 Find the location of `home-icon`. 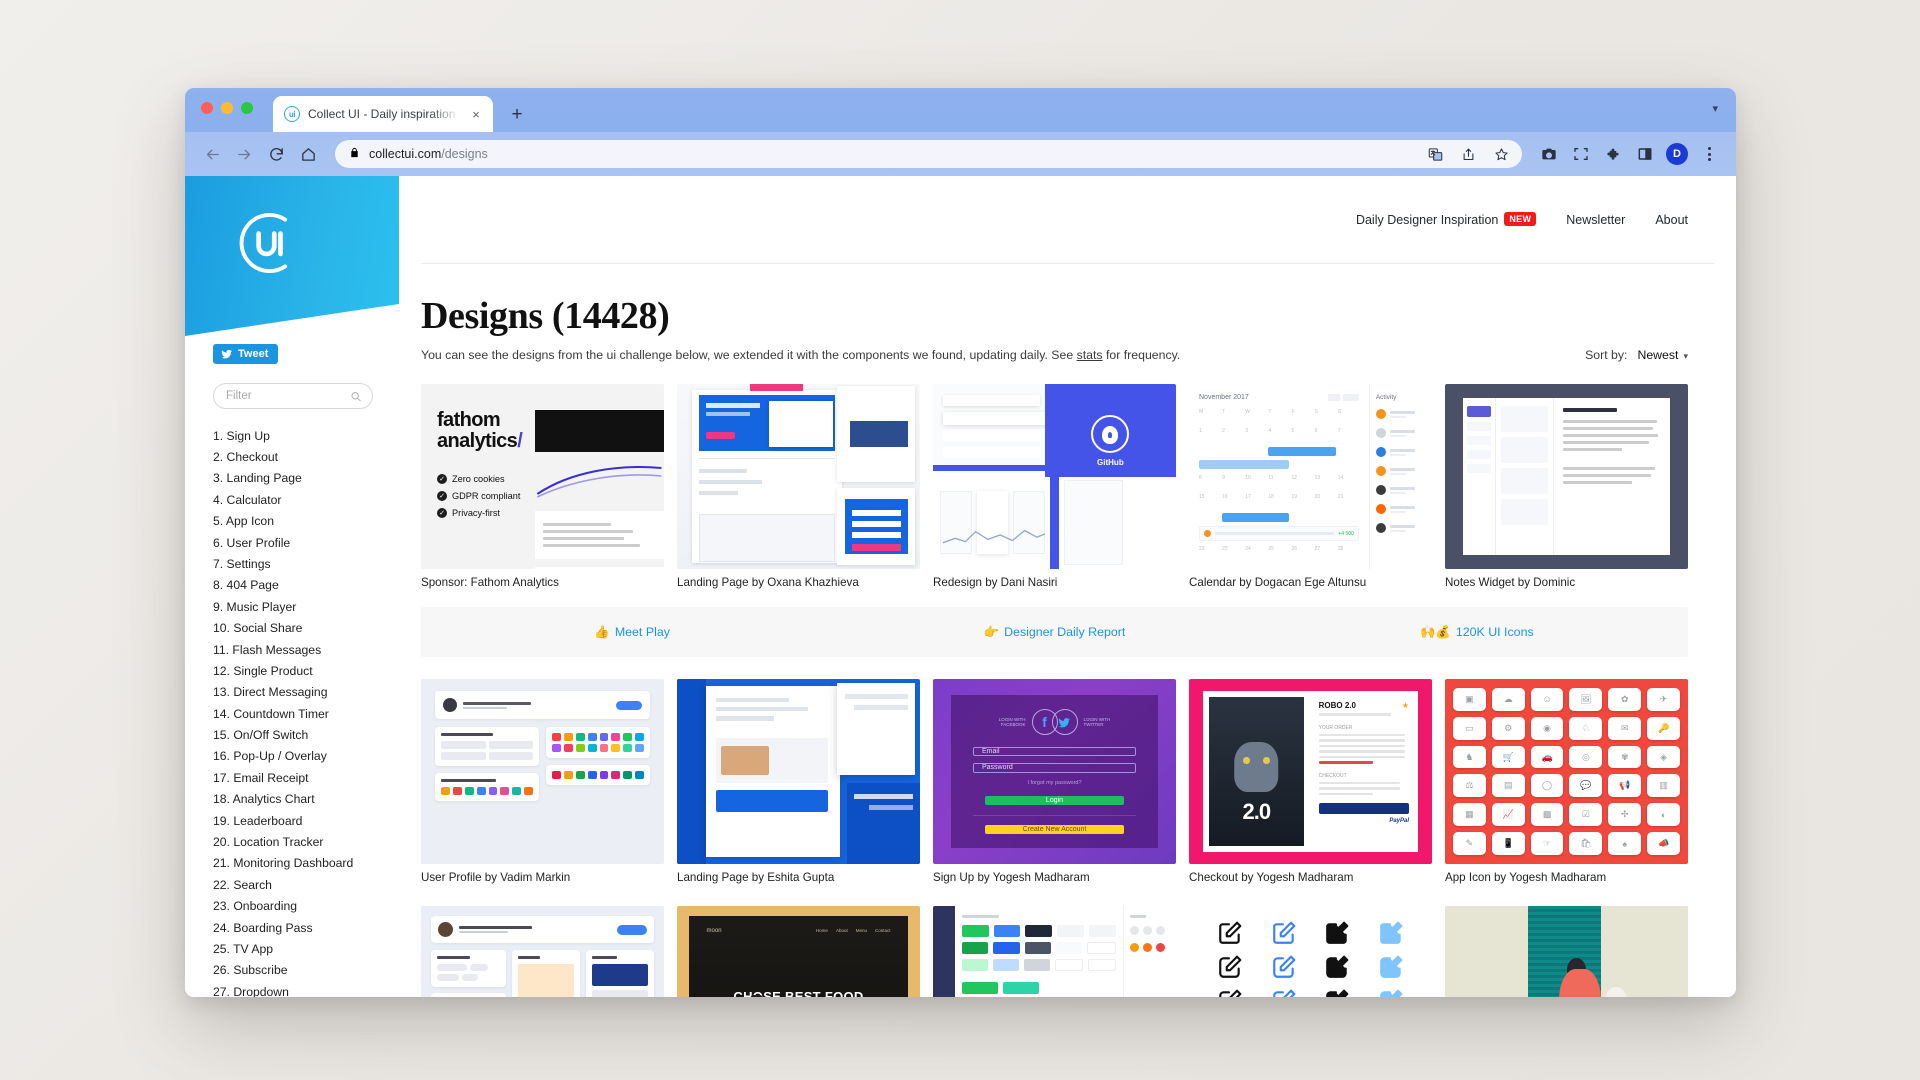

home-icon is located at coordinates (308, 154).